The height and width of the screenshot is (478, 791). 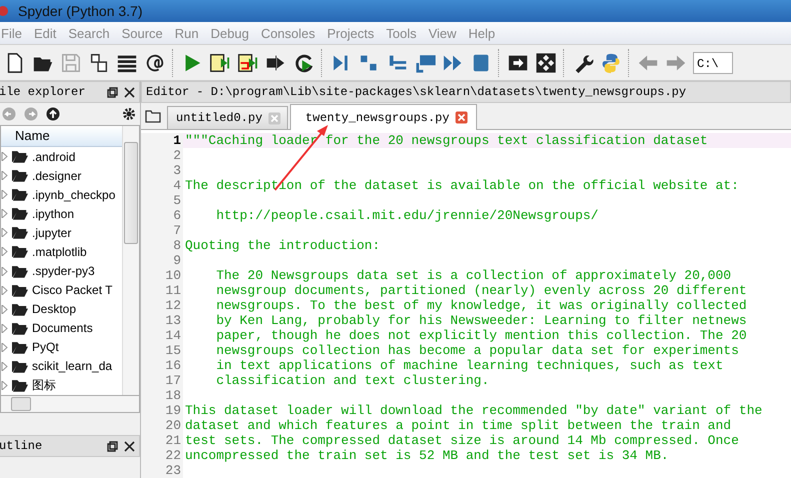 What do you see at coordinates (74, 195) in the screenshot?
I see `folder-name: .ipynb_checkpo` at bounding box center [74, 195].